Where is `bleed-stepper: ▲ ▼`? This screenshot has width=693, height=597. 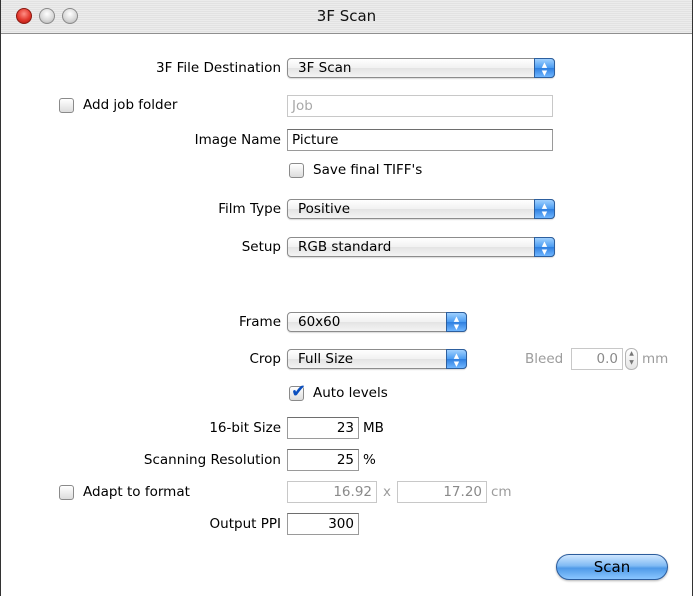 bleed-stepper: ▲ ▼ is located at coordinates (631, 359).